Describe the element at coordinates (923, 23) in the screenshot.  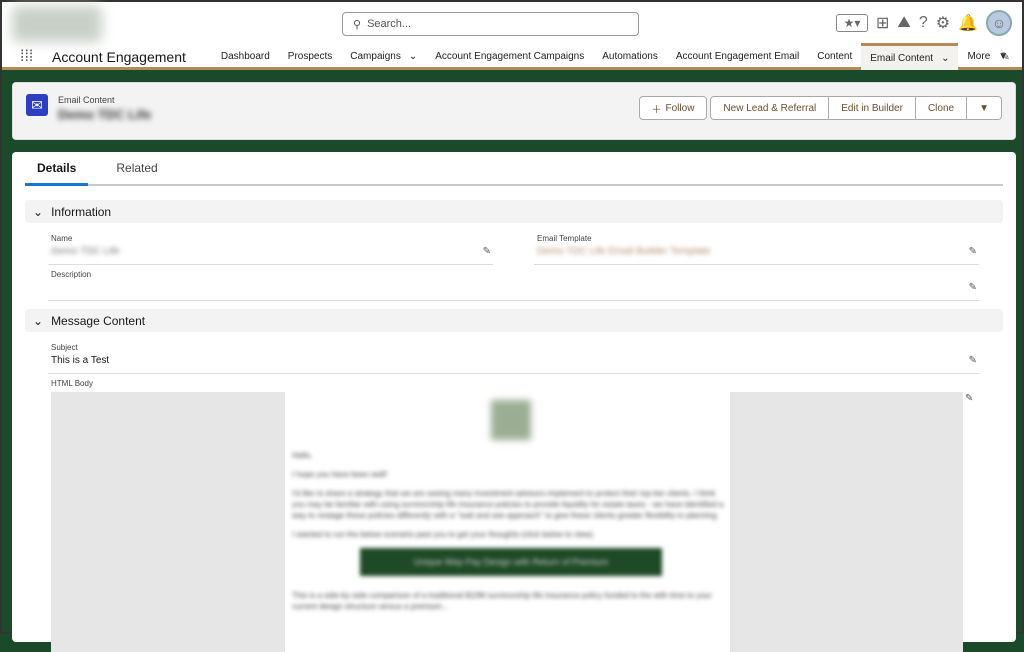
I see `help-icon: ?` at that location.